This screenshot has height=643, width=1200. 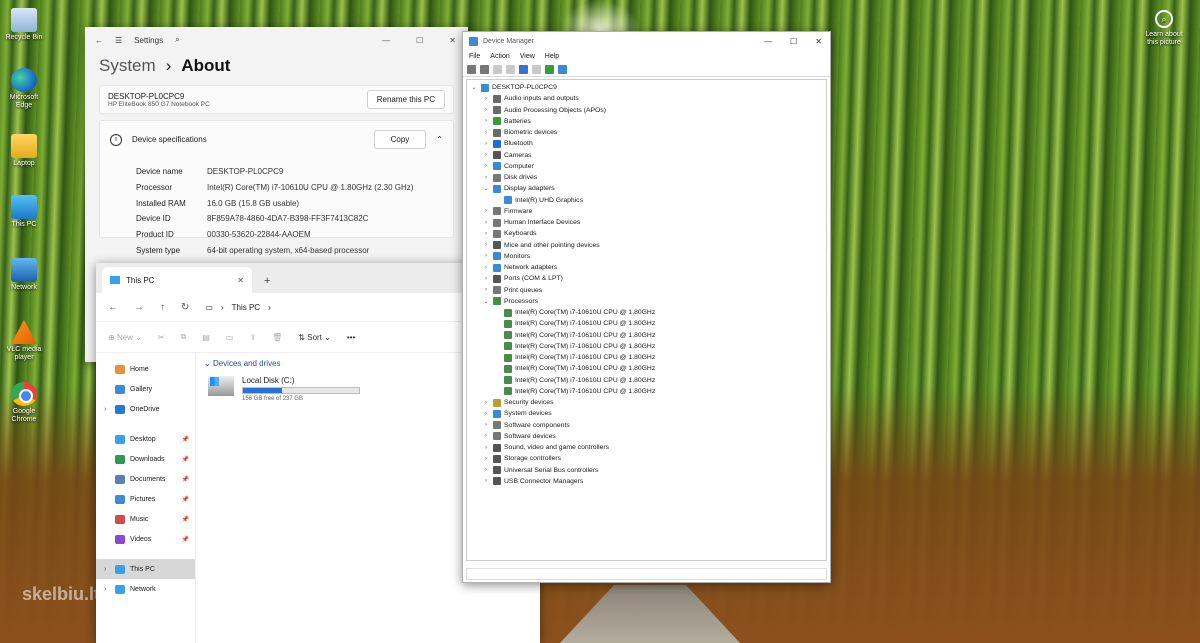 What do you see at coordinates (118, 40) in the screenshot?
I see `hamburger-menu-icon: ☰` at bounding box center [118, 40].